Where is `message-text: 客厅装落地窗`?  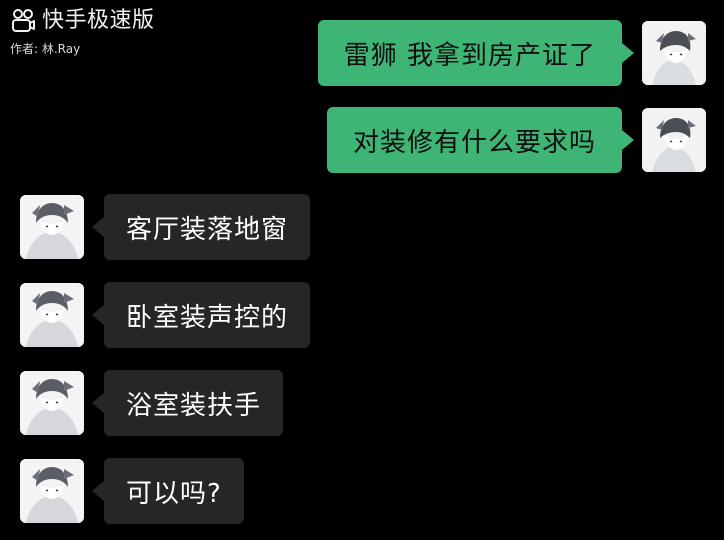 message-text: 客厅装落地窗 is located at coordinates (207, 229).